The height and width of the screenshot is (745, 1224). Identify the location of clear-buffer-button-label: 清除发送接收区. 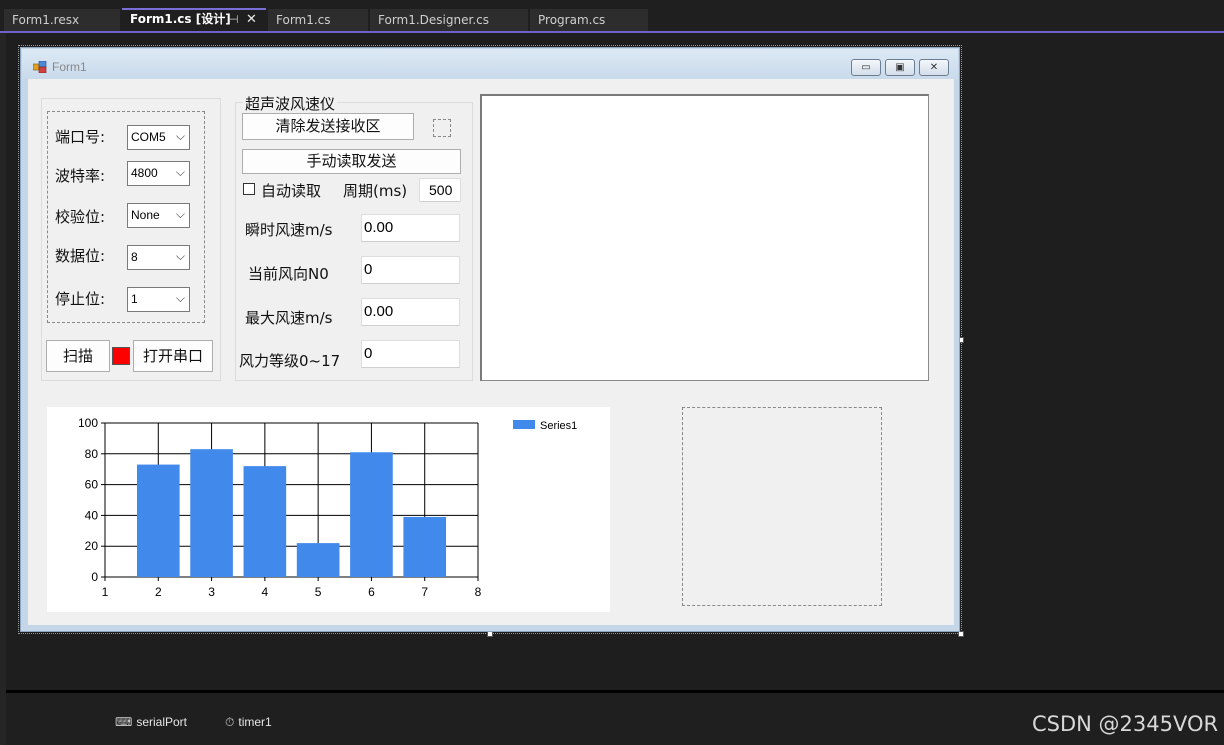
(328, 126).